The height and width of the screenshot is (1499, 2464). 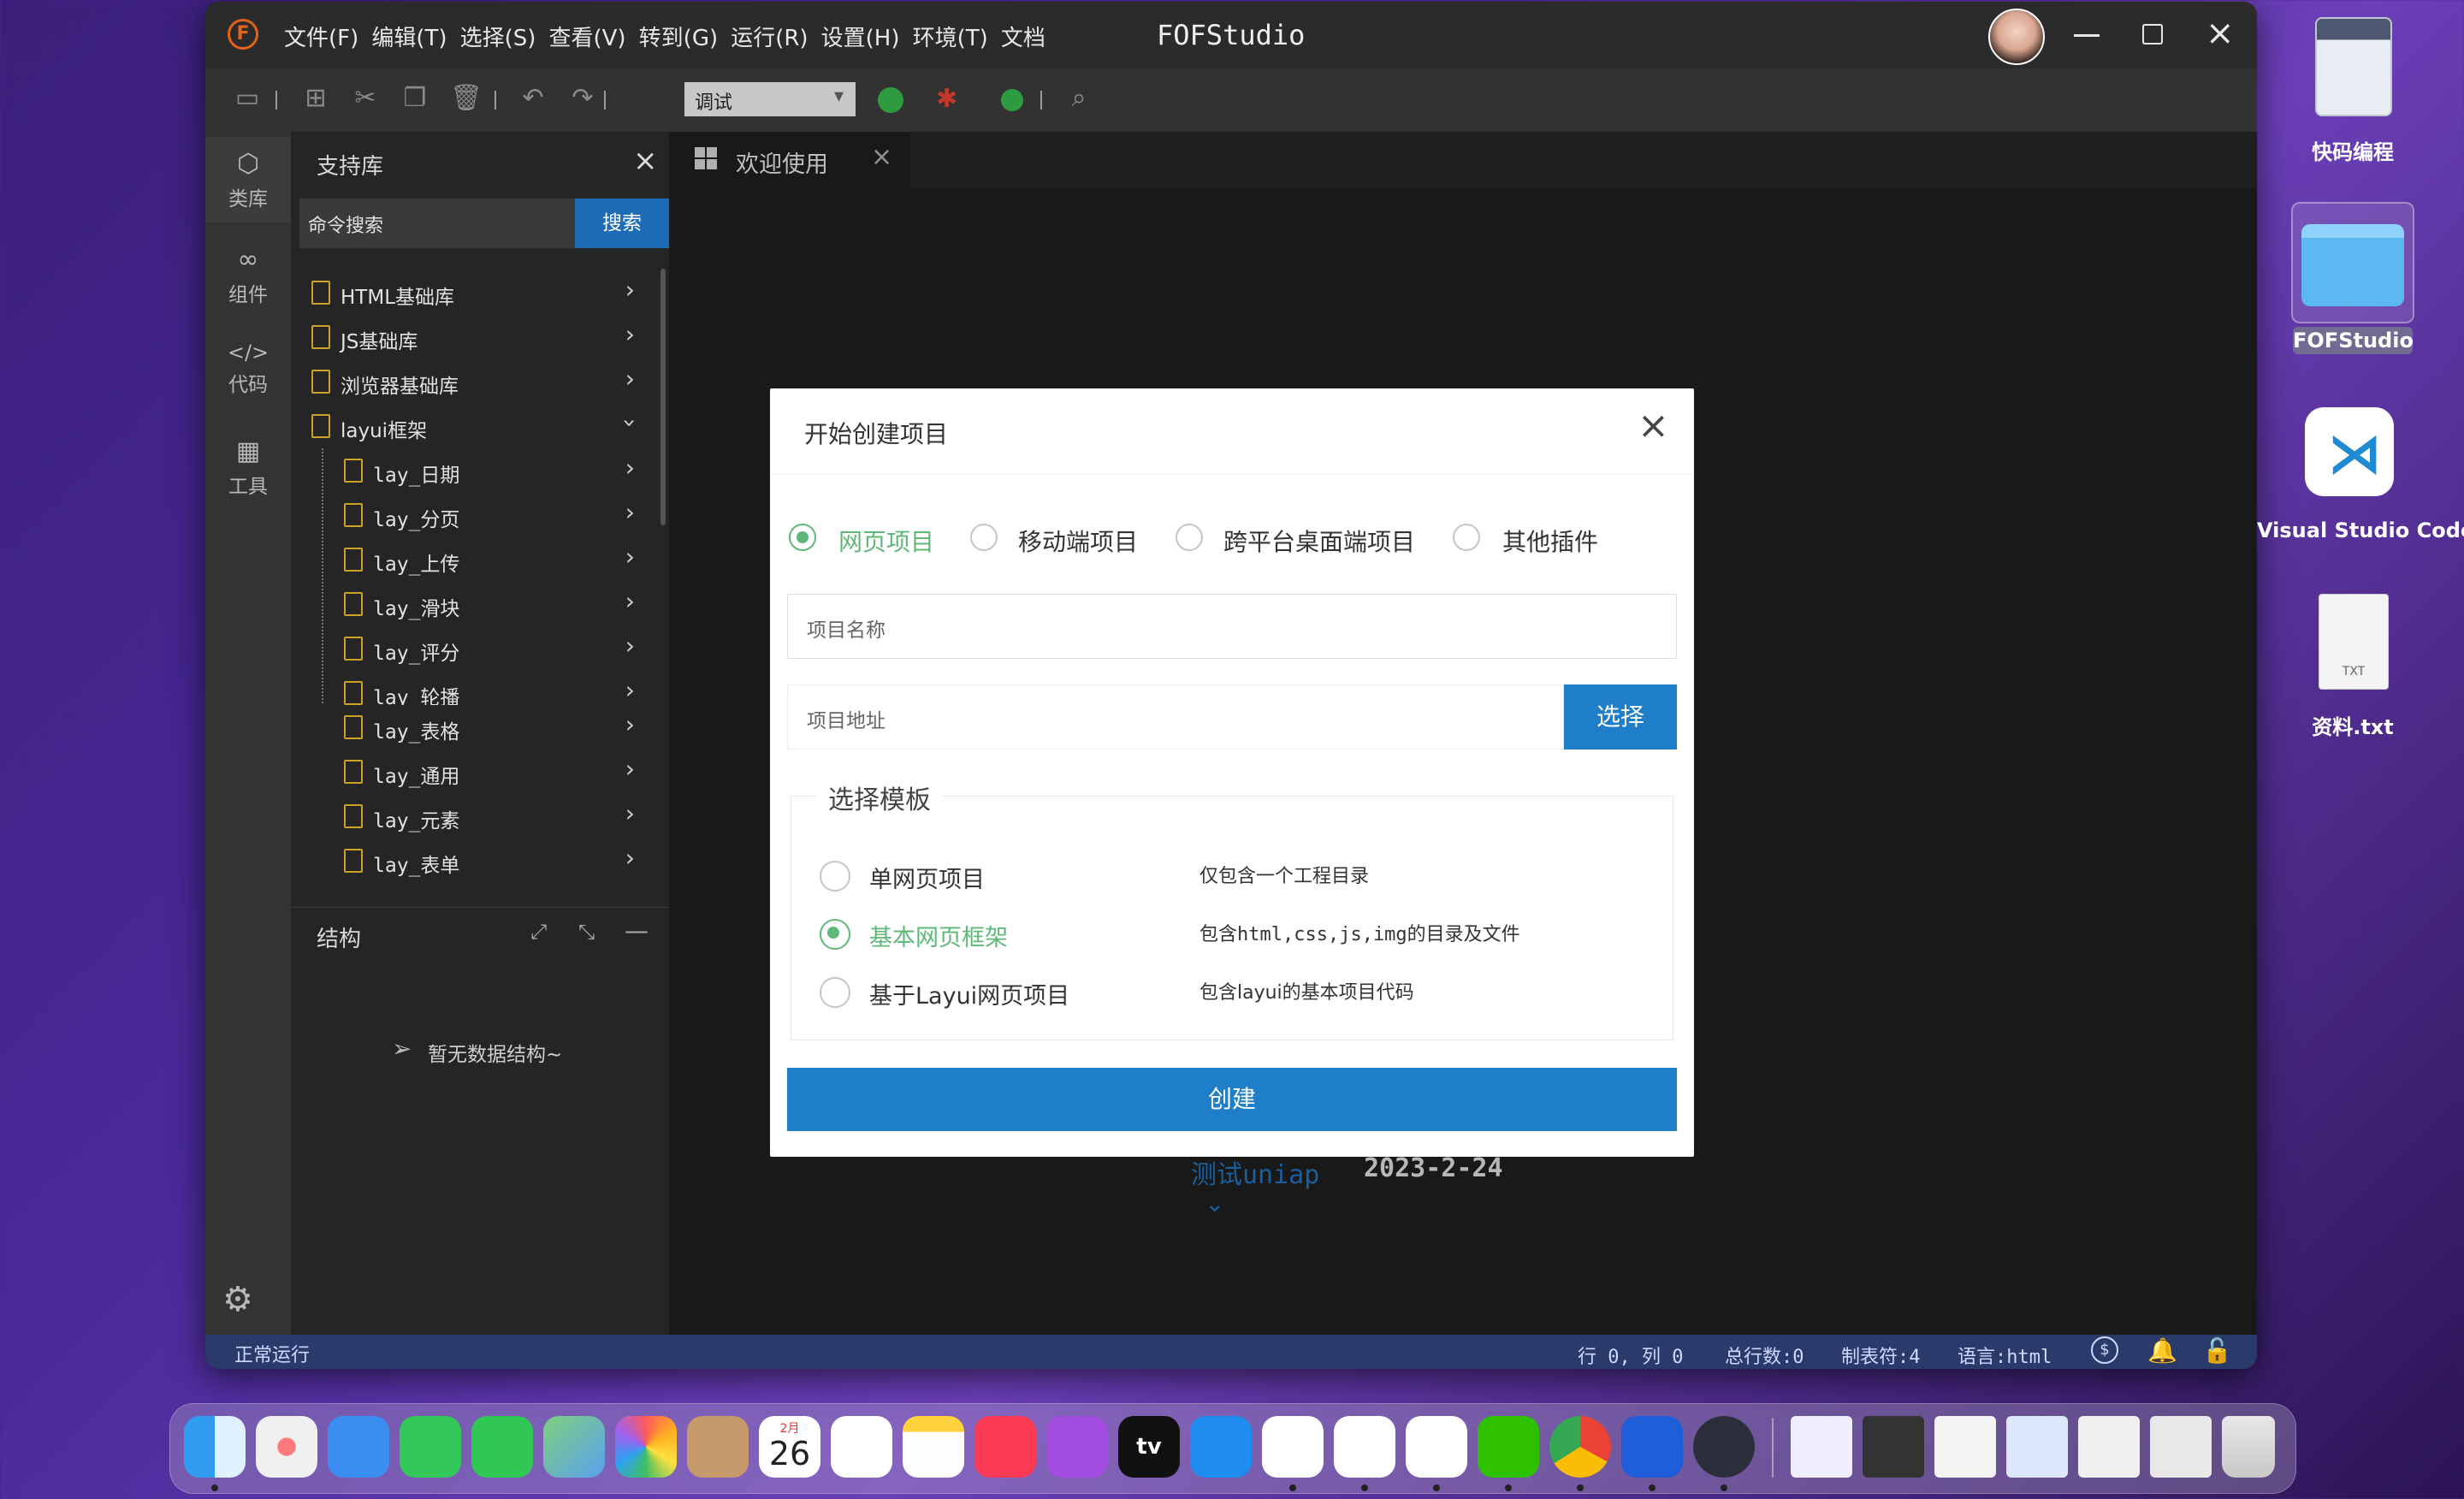 What do you see at coordinates (470, 336) in the screenshot?
I see `lib-item-js: JS基础库 ›` at bounding box center [470, 336].